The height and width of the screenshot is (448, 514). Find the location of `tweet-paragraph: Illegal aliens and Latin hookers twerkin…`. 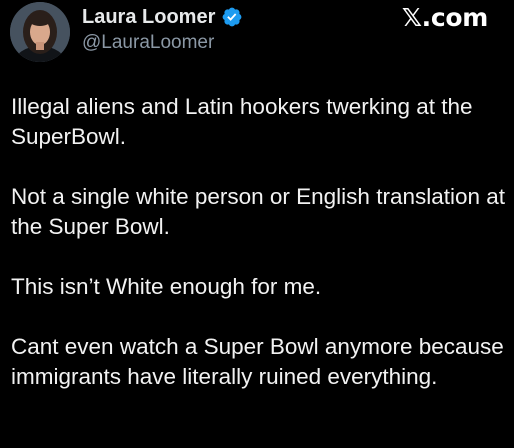

tweet-paragraph: Illegal aliens and Latin hookers twerkin… is located at coordinates (242, 121).